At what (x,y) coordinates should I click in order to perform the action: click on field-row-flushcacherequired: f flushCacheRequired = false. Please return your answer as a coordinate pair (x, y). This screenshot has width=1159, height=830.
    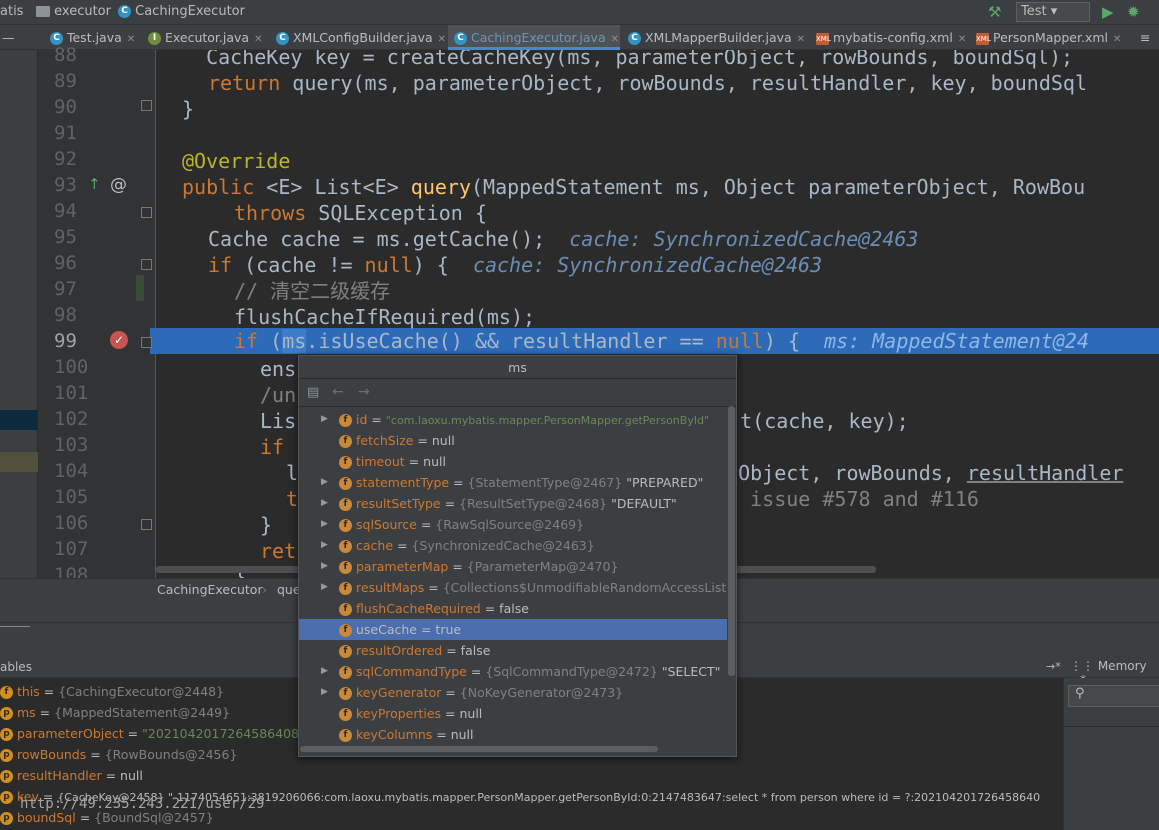
    Looking at the image, I should click on (513, 608).